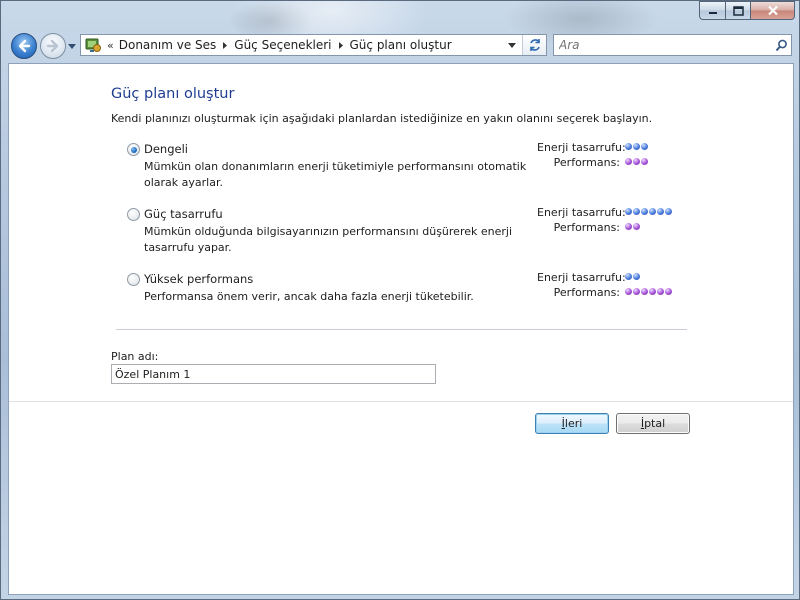 Image resolution: width=800 pixels, height=600 pixels. I want to click on plan-radio-power-saver, so click(133, 214).